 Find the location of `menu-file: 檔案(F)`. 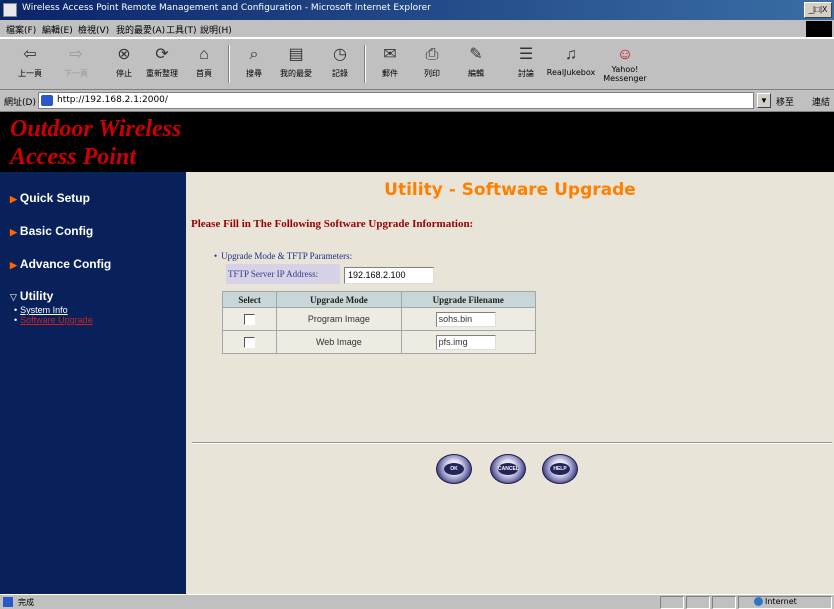

menu-file: 檔案(F) is located at coordinates (21, 29).